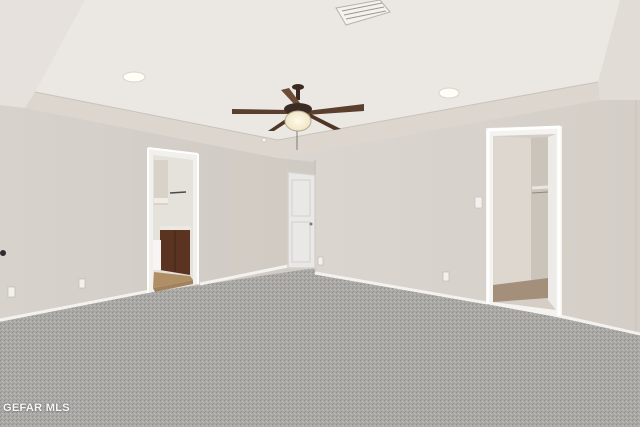 The height and width of the screenshot is (427, 640). I want to click on closed-door, so click(301, 220).